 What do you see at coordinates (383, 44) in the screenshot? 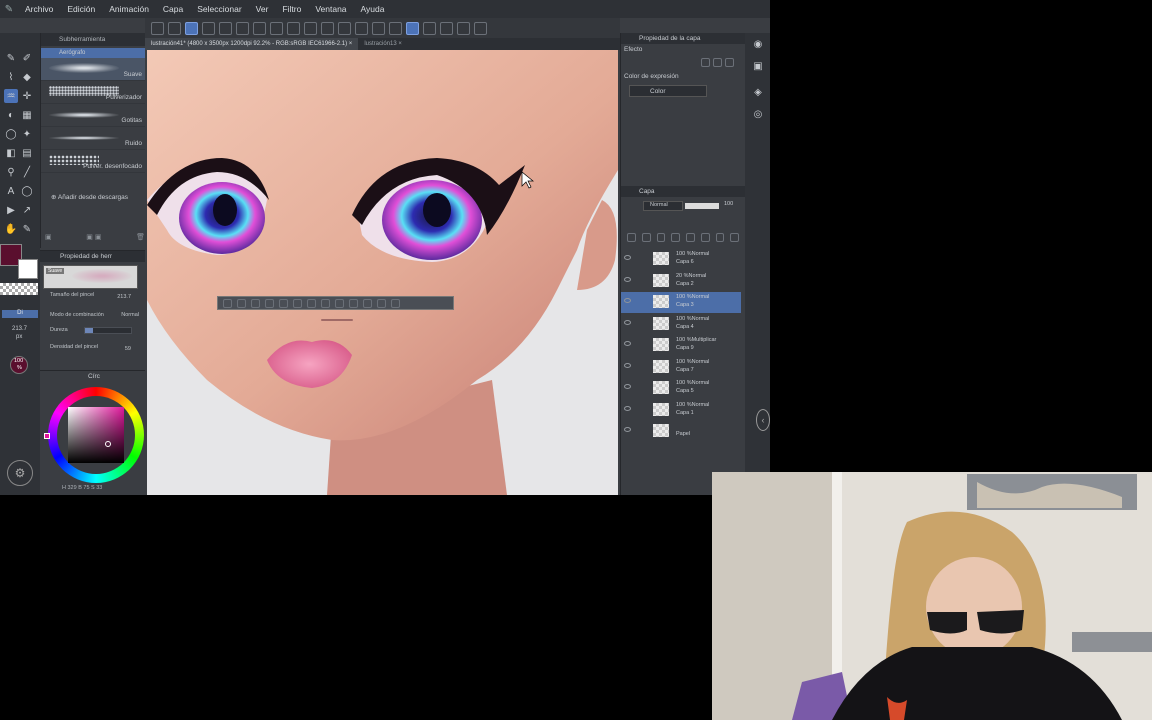
I see `tab-ilustracion13: lustración13 ×` at bounding box center [383, 44].